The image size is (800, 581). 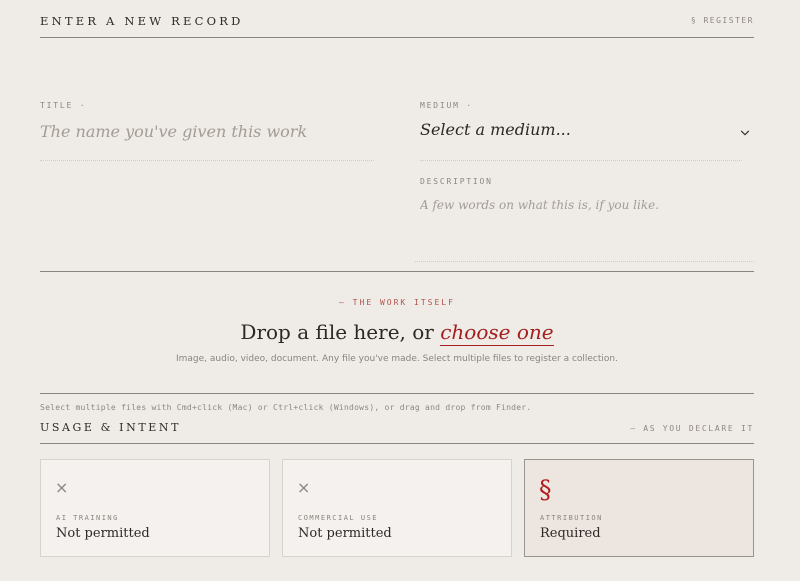 What do you see at coordinates (103, 533) in the screenshot?
I see `ai-training-value: Not permitted` at bounding box center [103, 533].